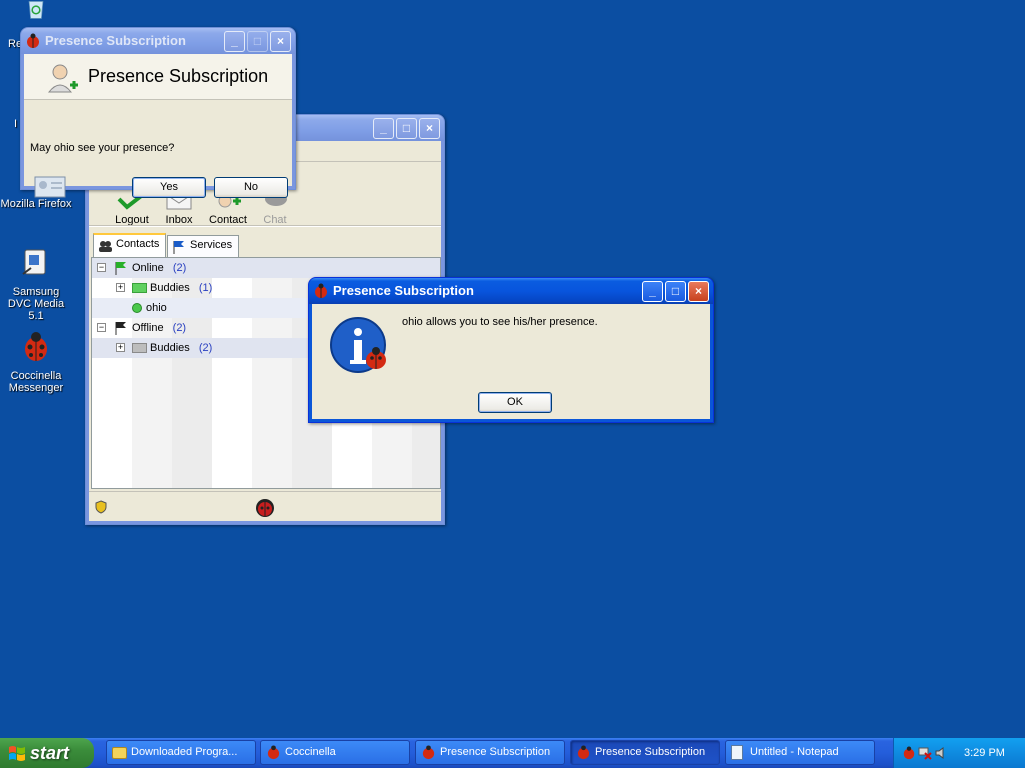  Describe the element at coordinates (17, 753) in the screenshot. I see `windows-logo-icon` at that location.